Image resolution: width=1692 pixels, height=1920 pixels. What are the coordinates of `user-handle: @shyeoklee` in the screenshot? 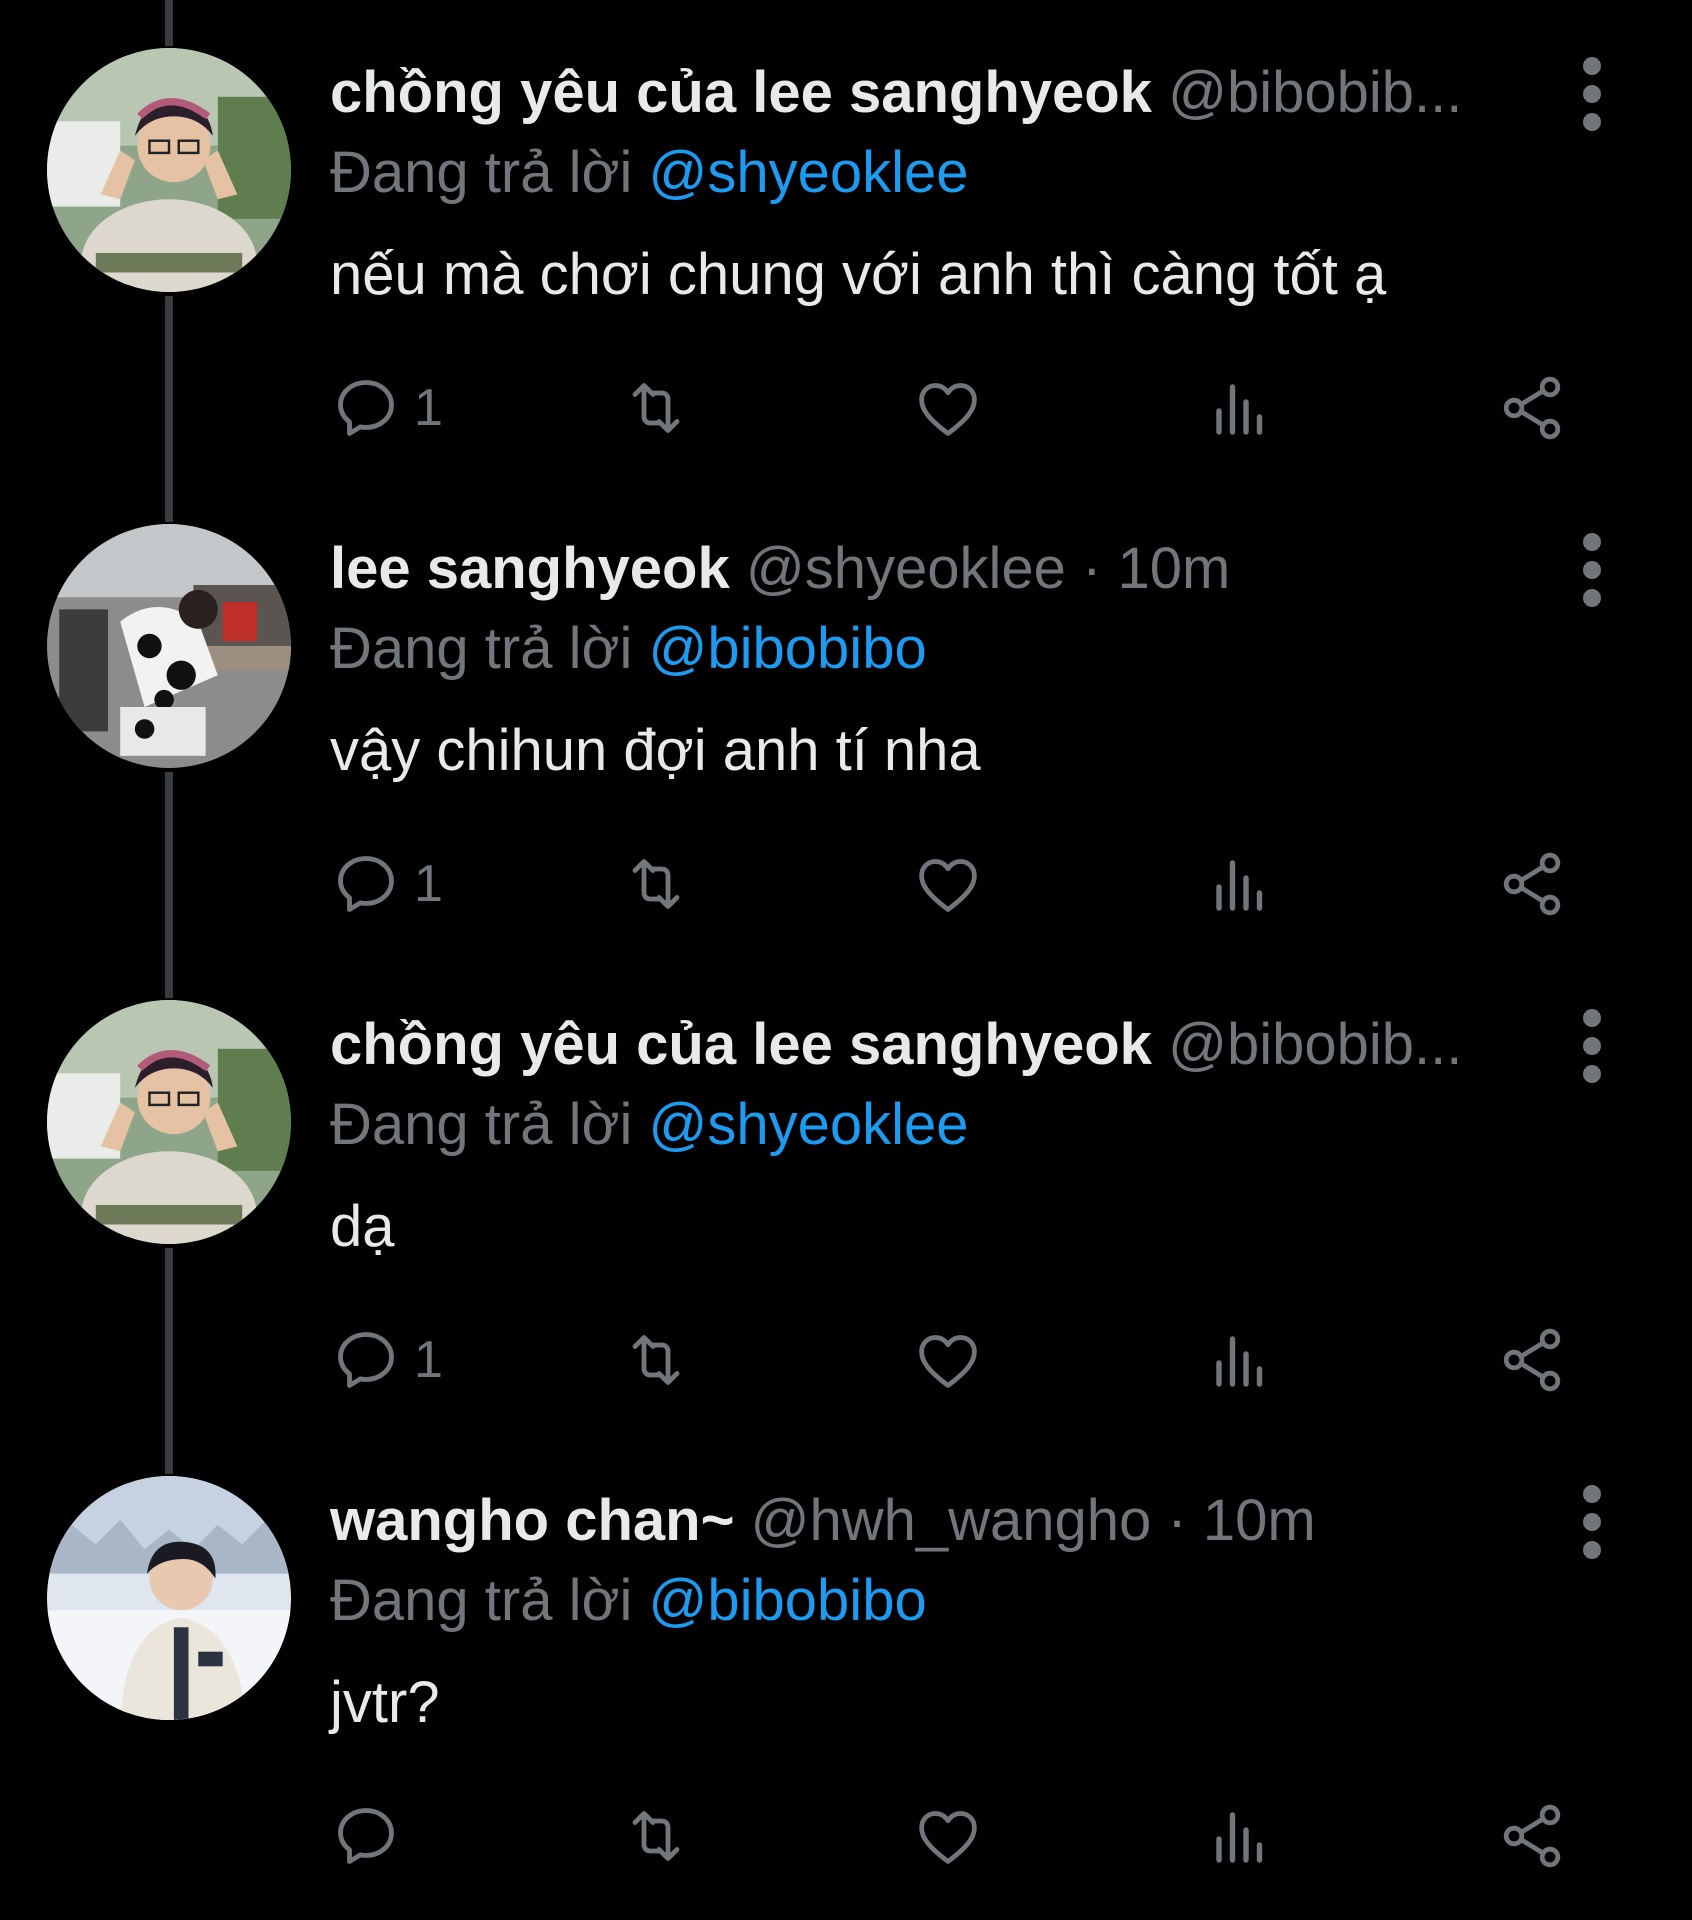 It's located at (906, 568).